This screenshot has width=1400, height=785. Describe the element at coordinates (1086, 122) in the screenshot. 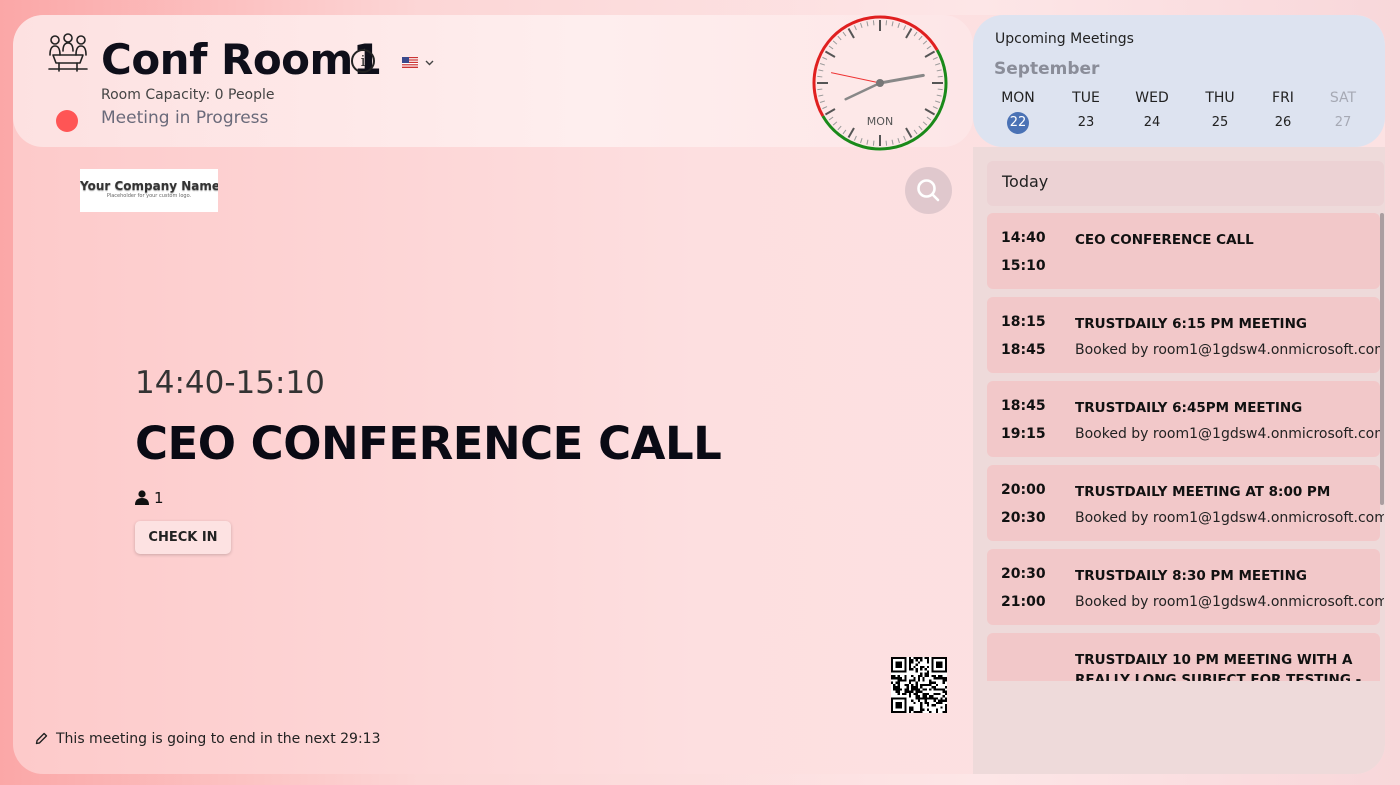

I see `calendar-date: 23` at that location.